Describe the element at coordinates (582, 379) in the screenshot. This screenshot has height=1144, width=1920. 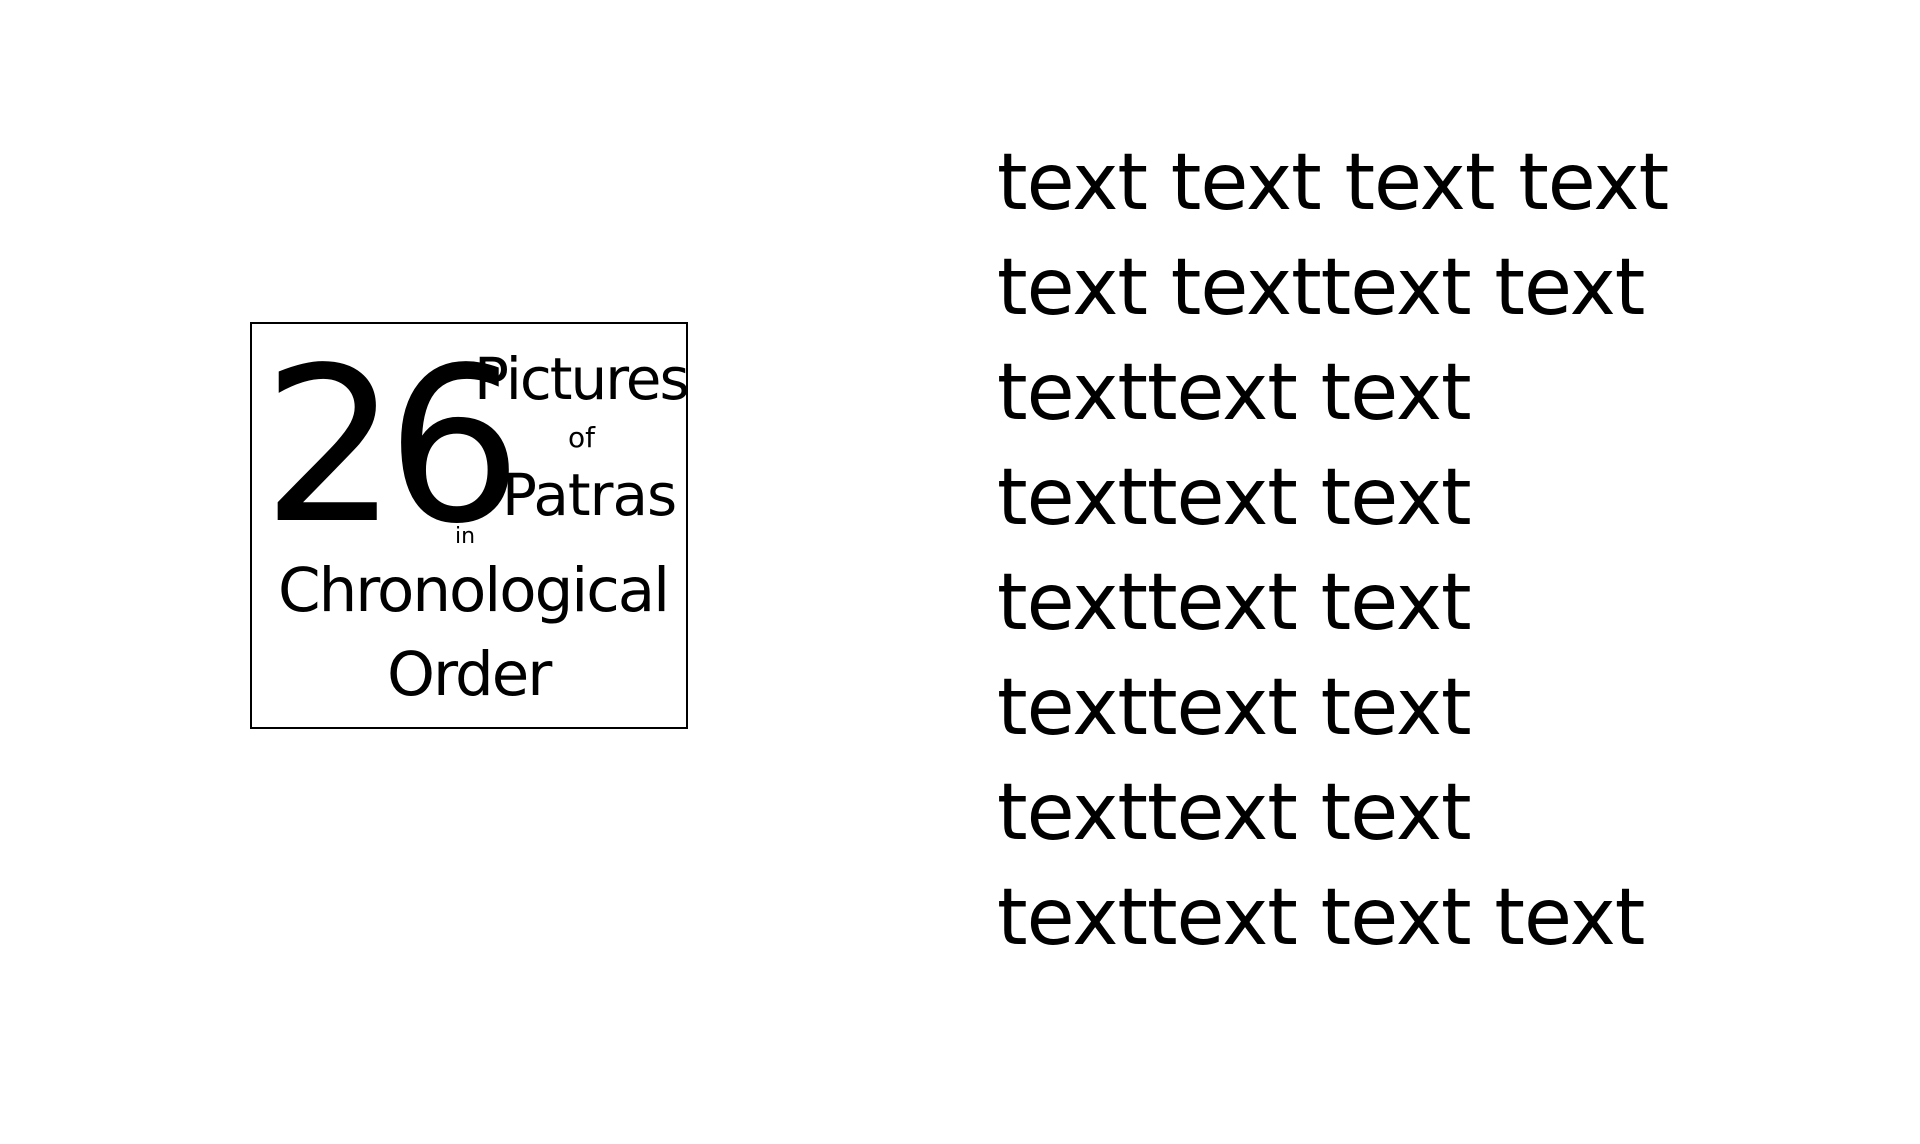
I see `title-word-pictures: Pictures` at that location.